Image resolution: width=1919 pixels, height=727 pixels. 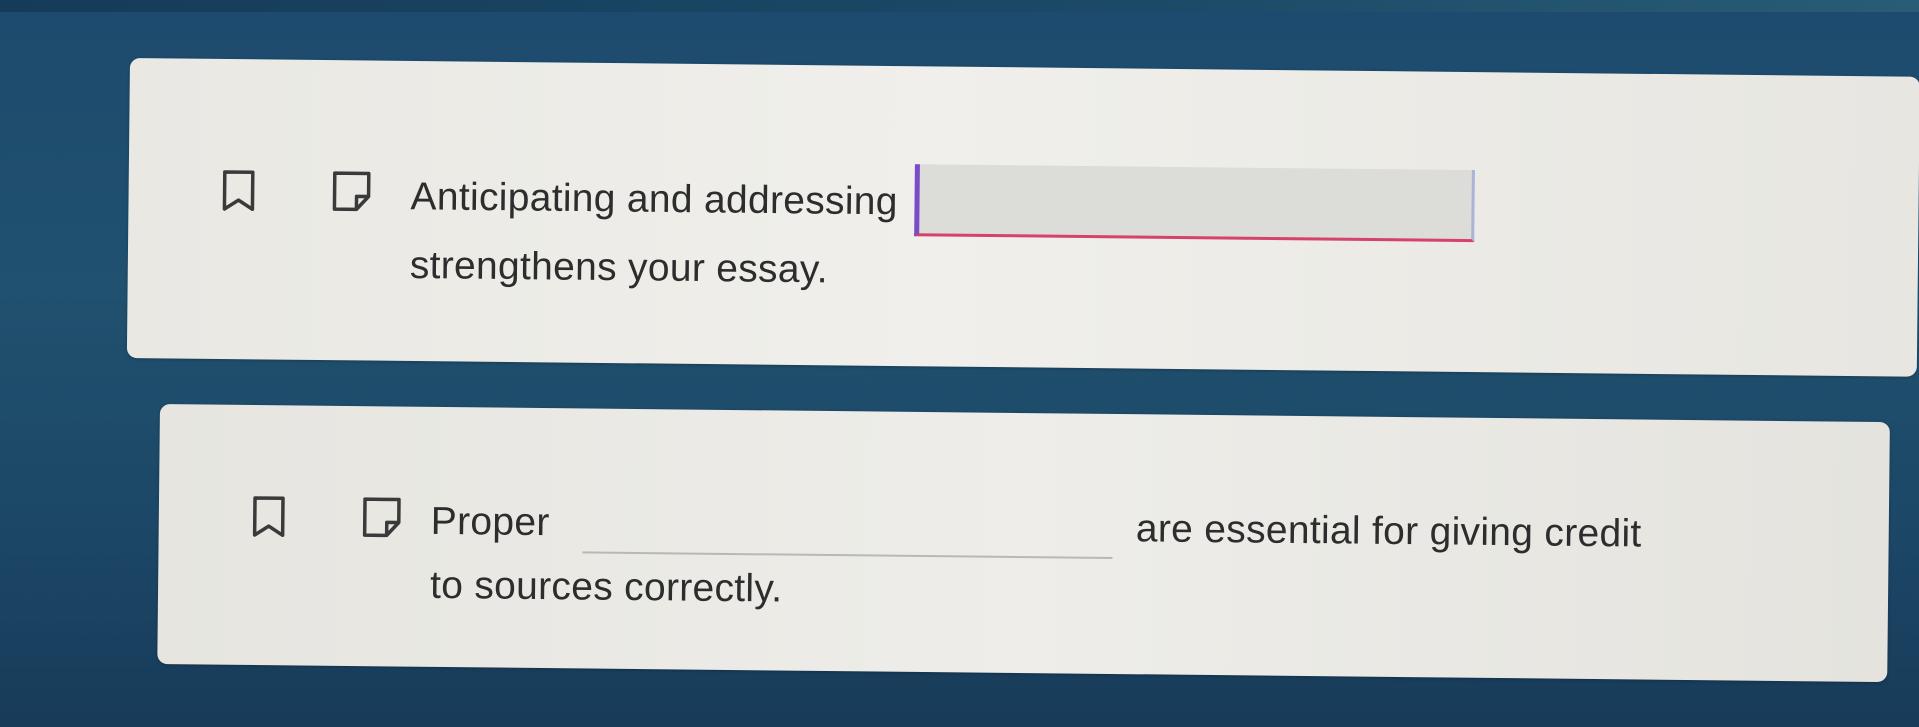 I want to click on question-1-line-1: Anticipating and addressing, so click(x=945, y=204).